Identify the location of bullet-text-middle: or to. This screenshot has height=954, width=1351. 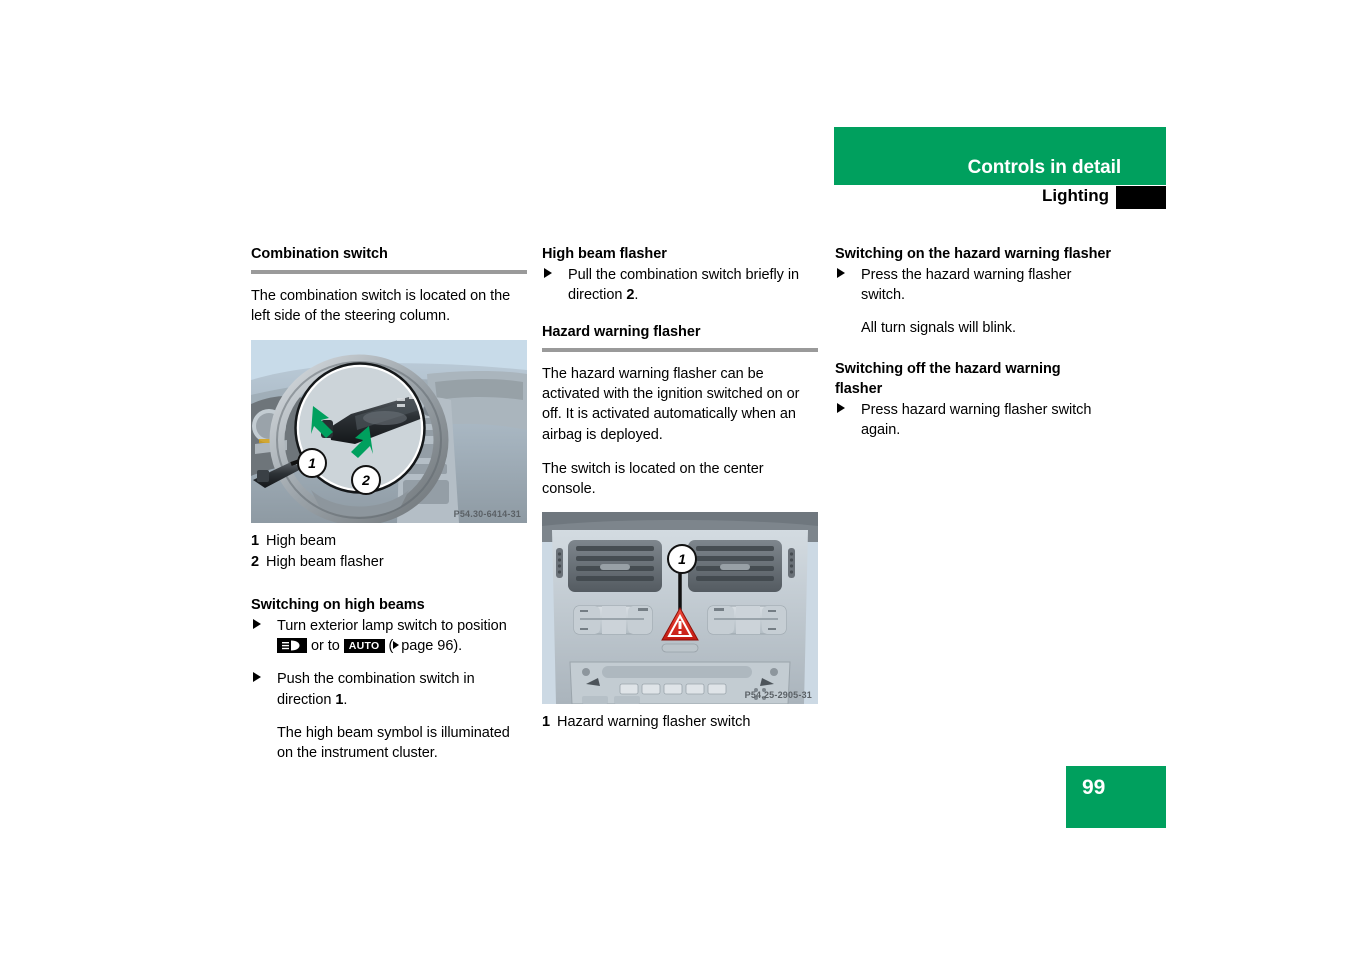
(325, 646).